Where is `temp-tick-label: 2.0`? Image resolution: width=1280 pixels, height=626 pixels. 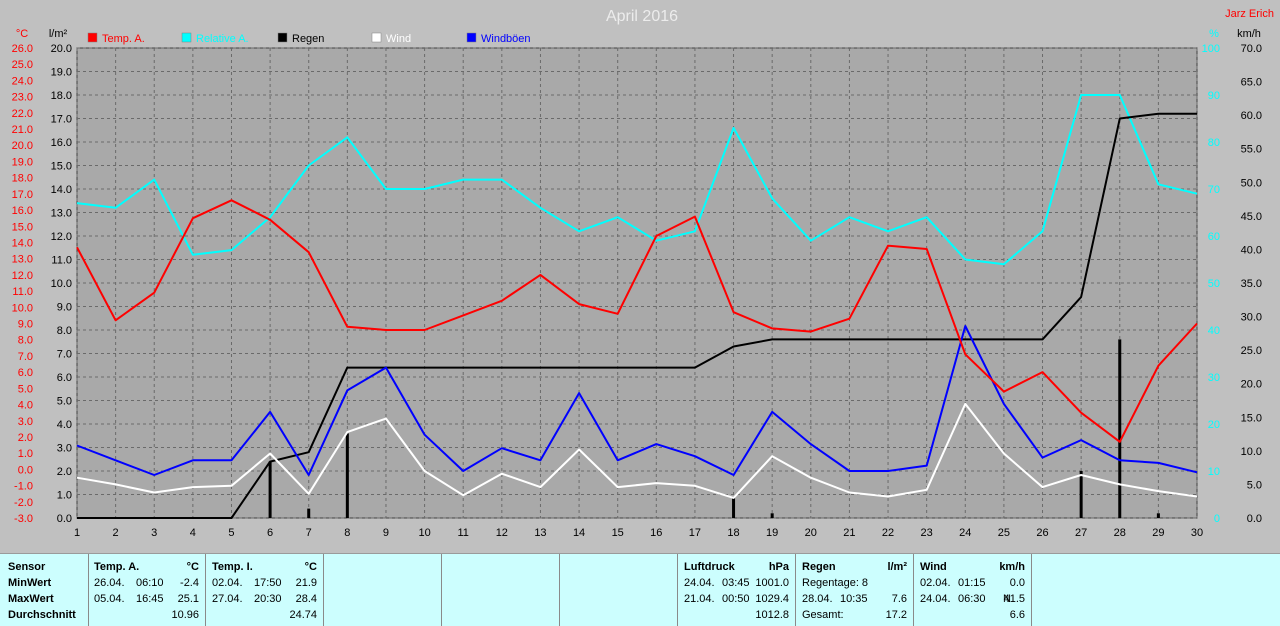
temp-tick-label: 2.0 is located at coordinates (25, 438).